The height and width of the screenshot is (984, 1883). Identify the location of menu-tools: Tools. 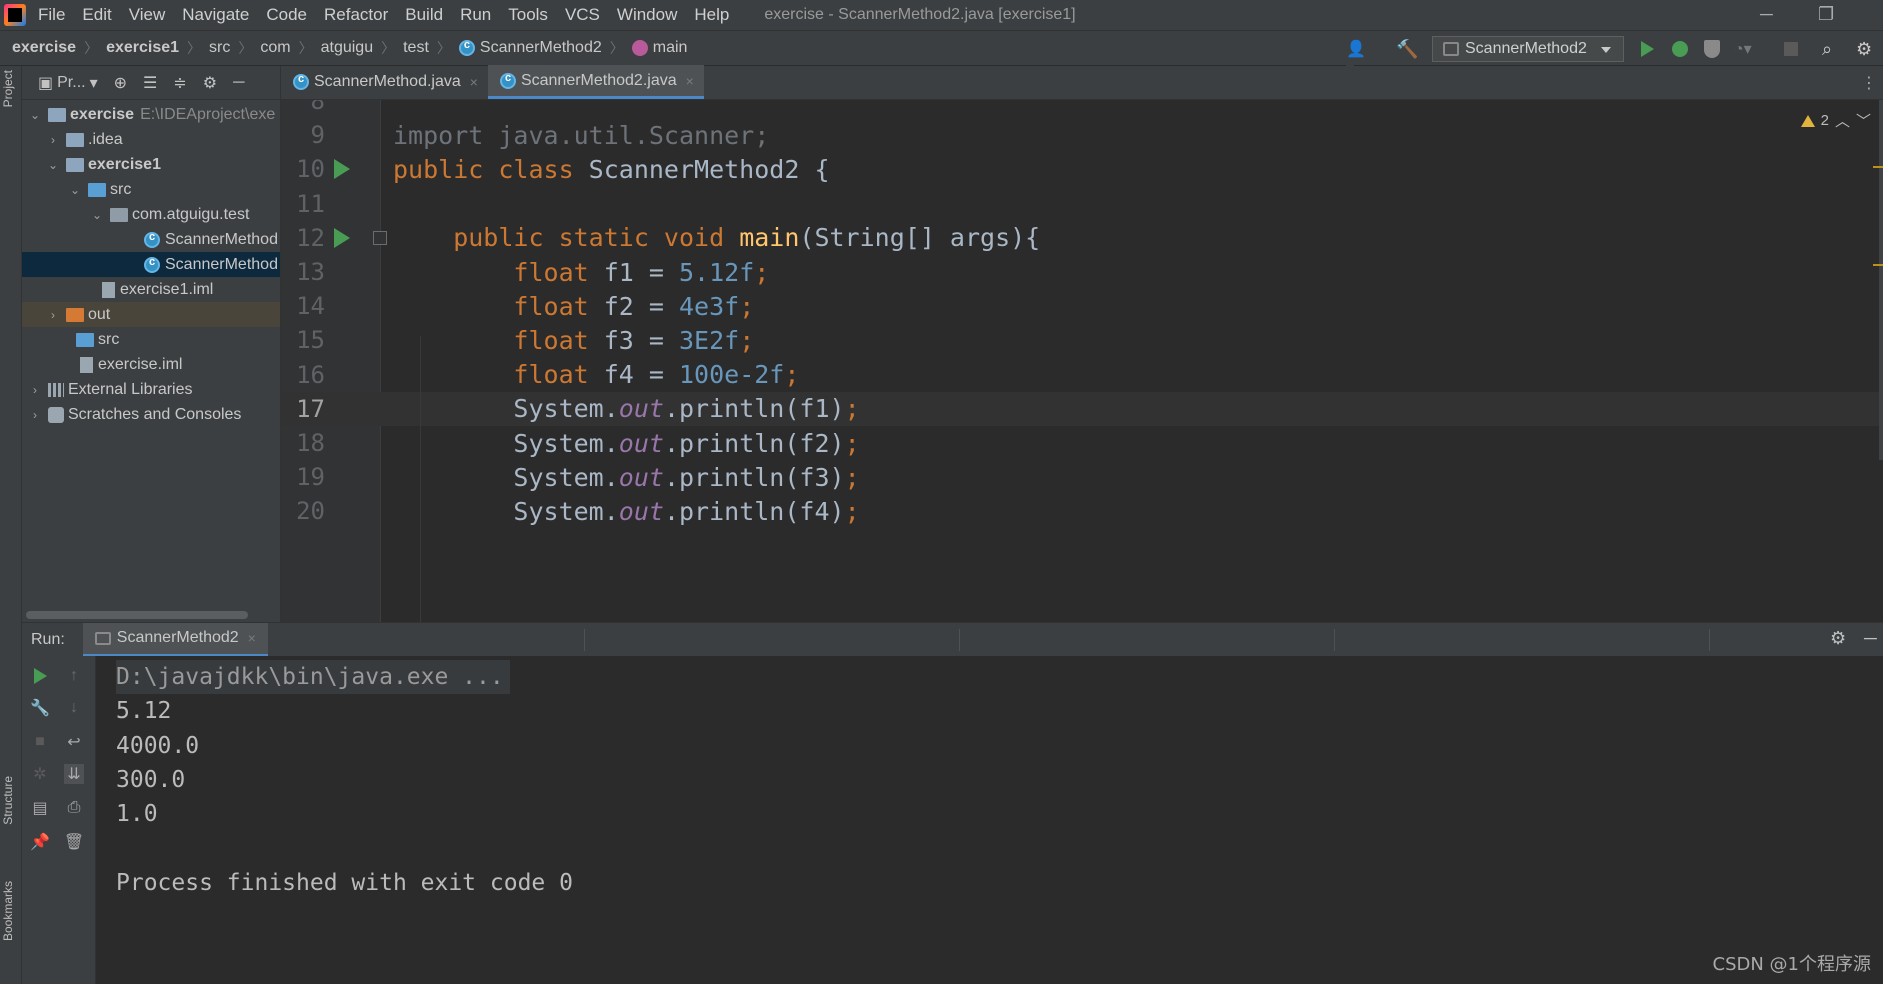
(528, 15).